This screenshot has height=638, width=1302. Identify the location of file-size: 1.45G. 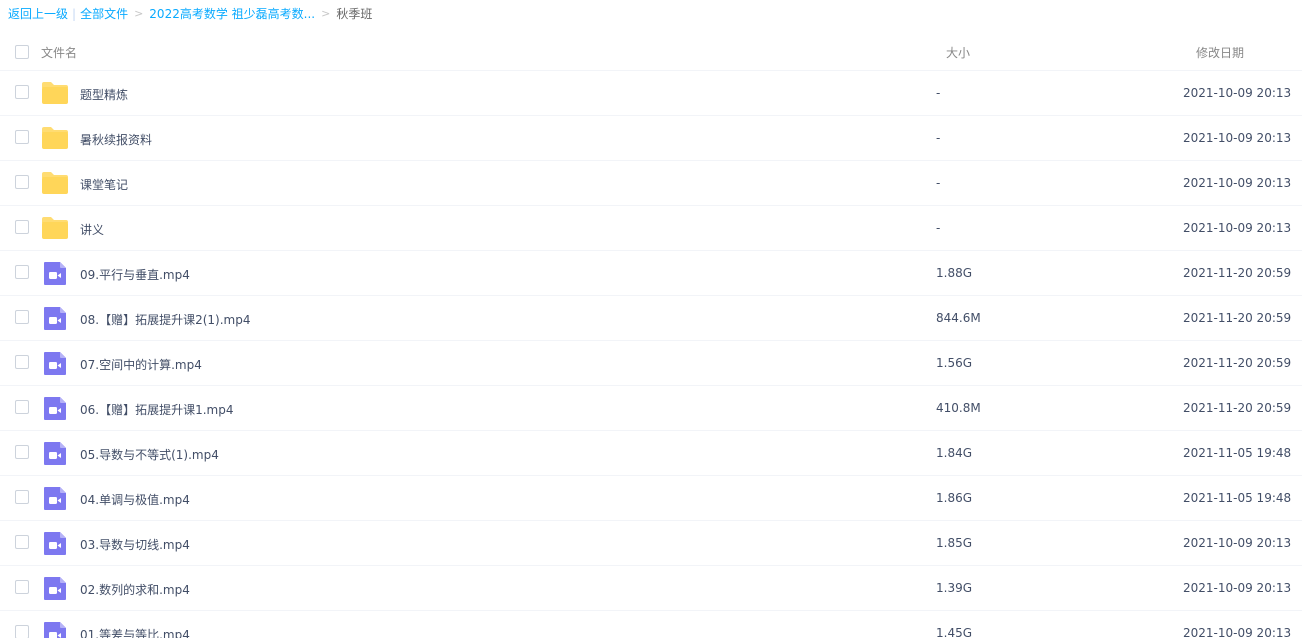
(954, 632).